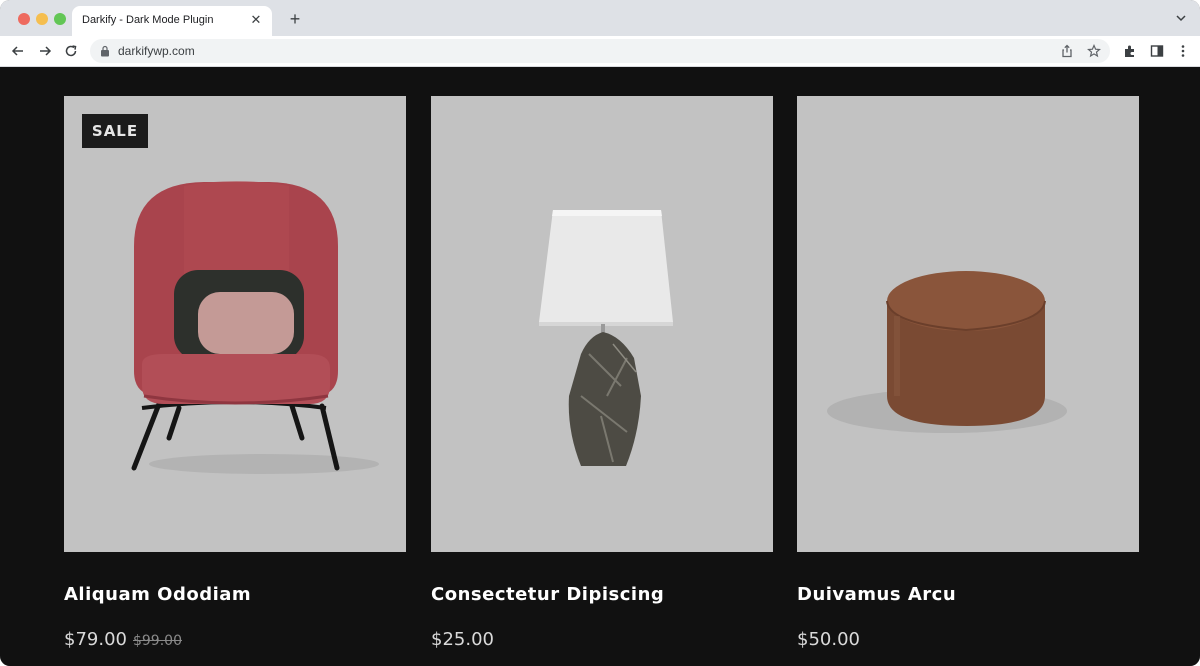 This screenshot has width=1200, height=666. What do you see at coordinates (876, 594) in the screenshot?
I see `product-title: Duivamus Arcu` at bounding box center [876, 594].